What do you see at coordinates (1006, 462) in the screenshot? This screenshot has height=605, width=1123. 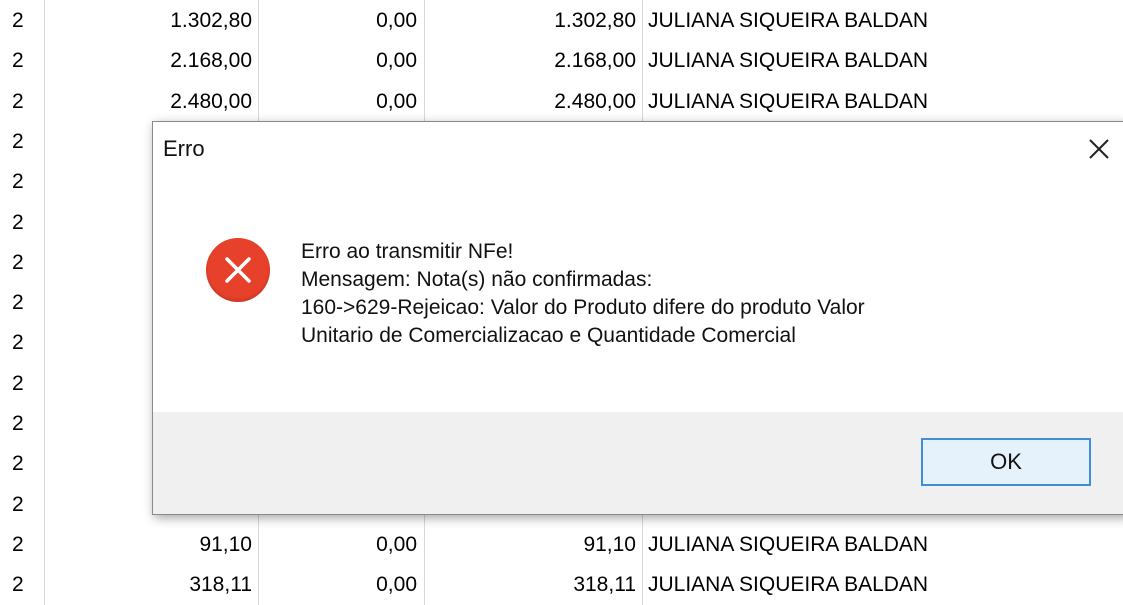 I see `ok-button: OK` at bounding box center [1006, 462].